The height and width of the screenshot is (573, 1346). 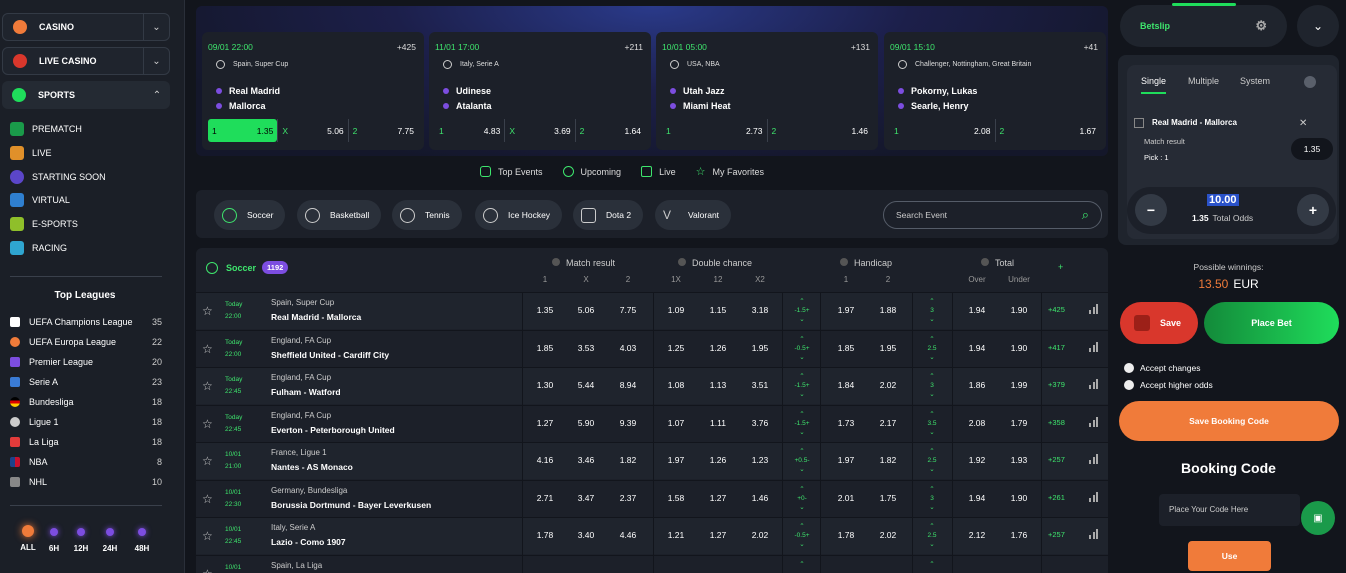 I want to click on odd-cell: 2.12, so click(x=977, y=535).